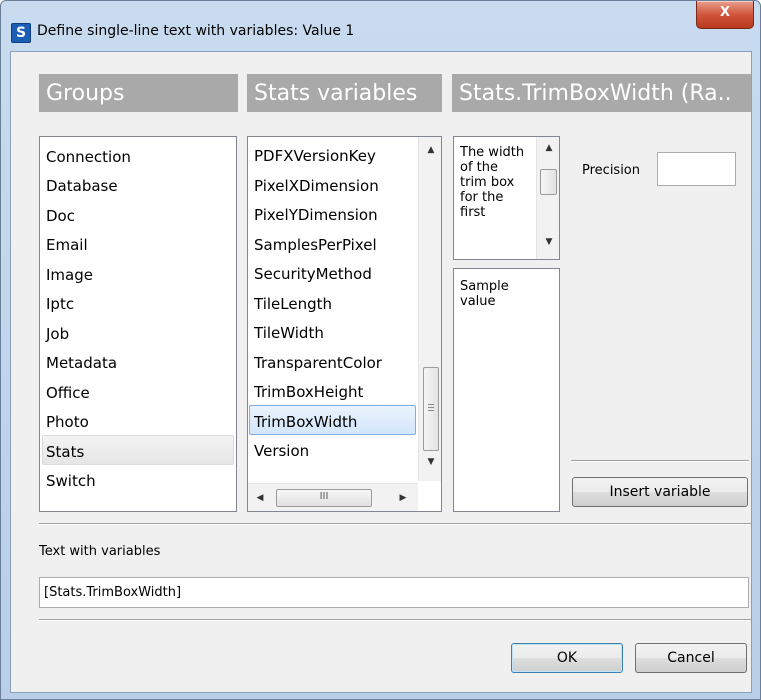  Describe the element at coordinates (313, 274) in the screenshot. I see `variable-item-securitymethod: SecurityMethod` at that location.